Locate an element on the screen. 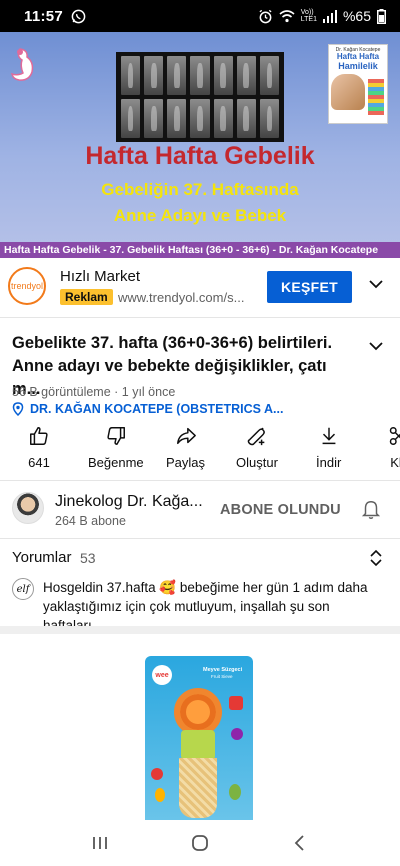 The width and height of the screenshot is (400, 866). alarm-icon is located at coordinates (265, 16).